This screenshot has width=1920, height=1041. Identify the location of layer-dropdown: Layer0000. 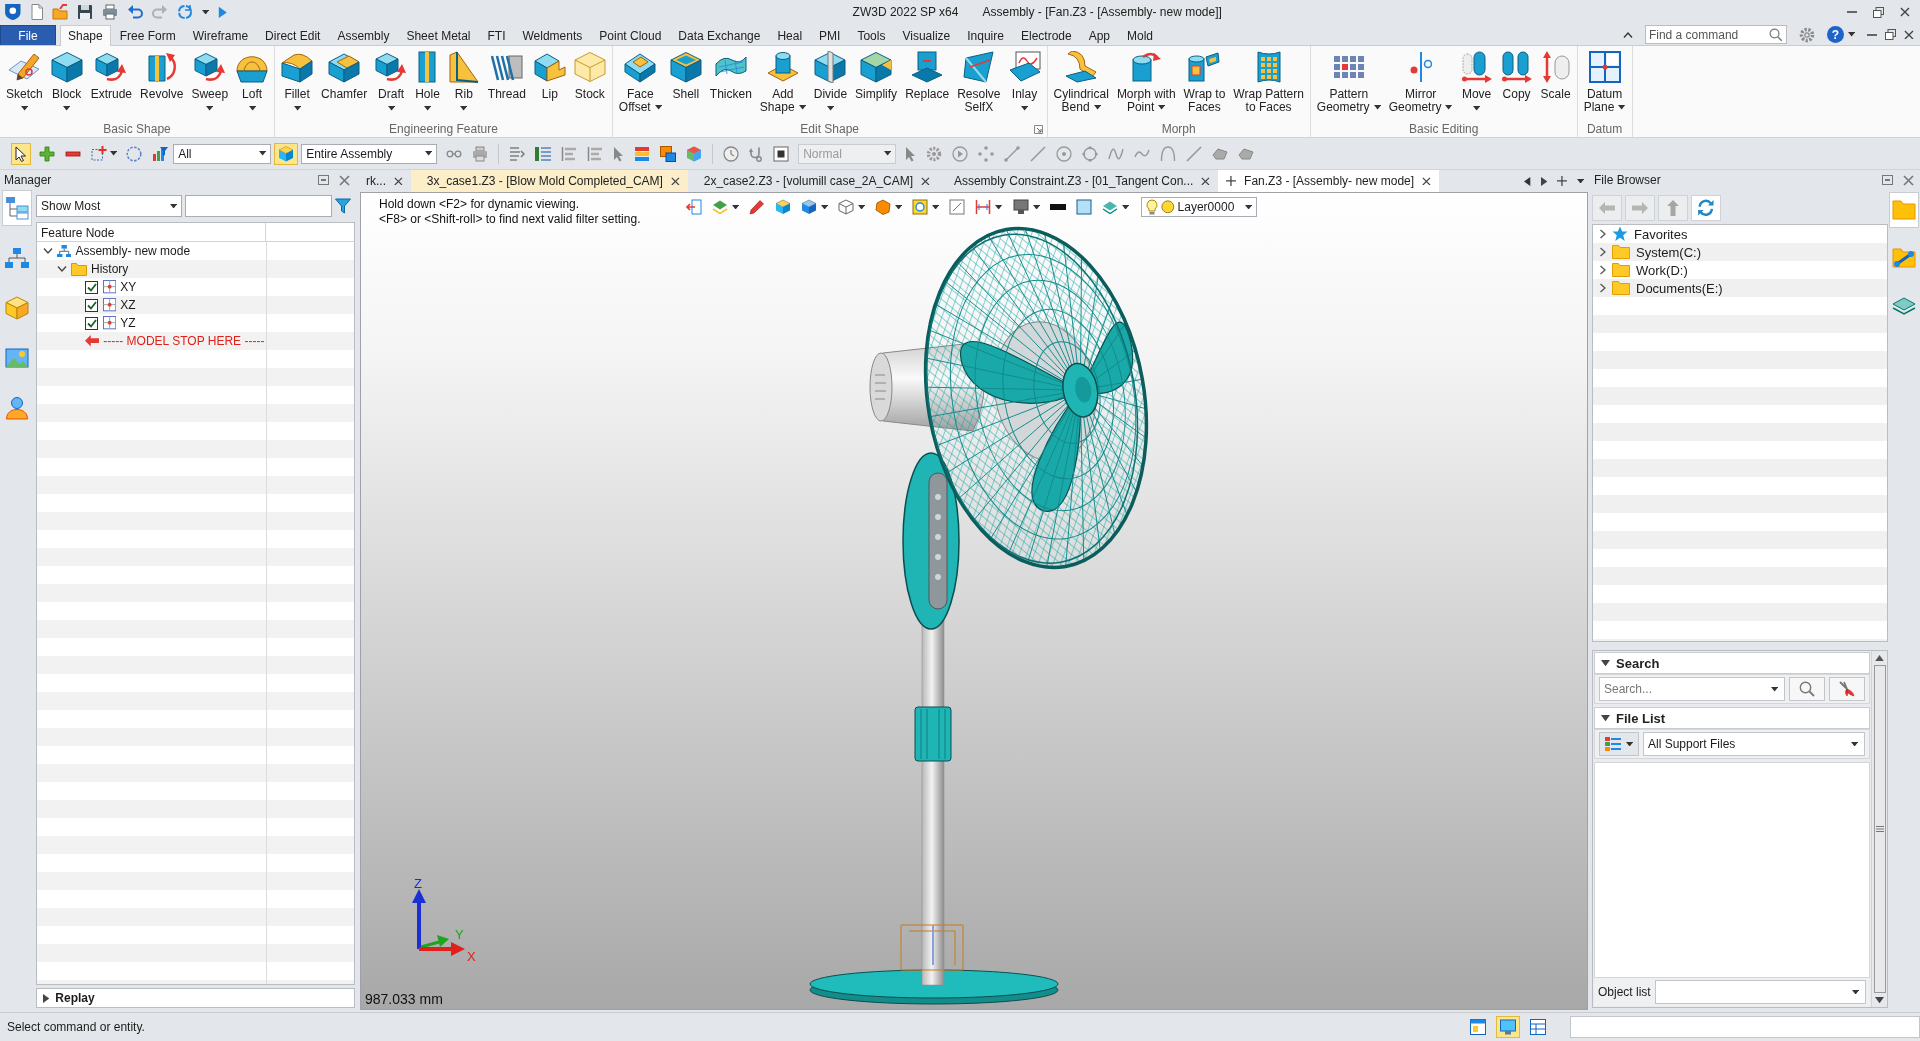
(1199, 207).